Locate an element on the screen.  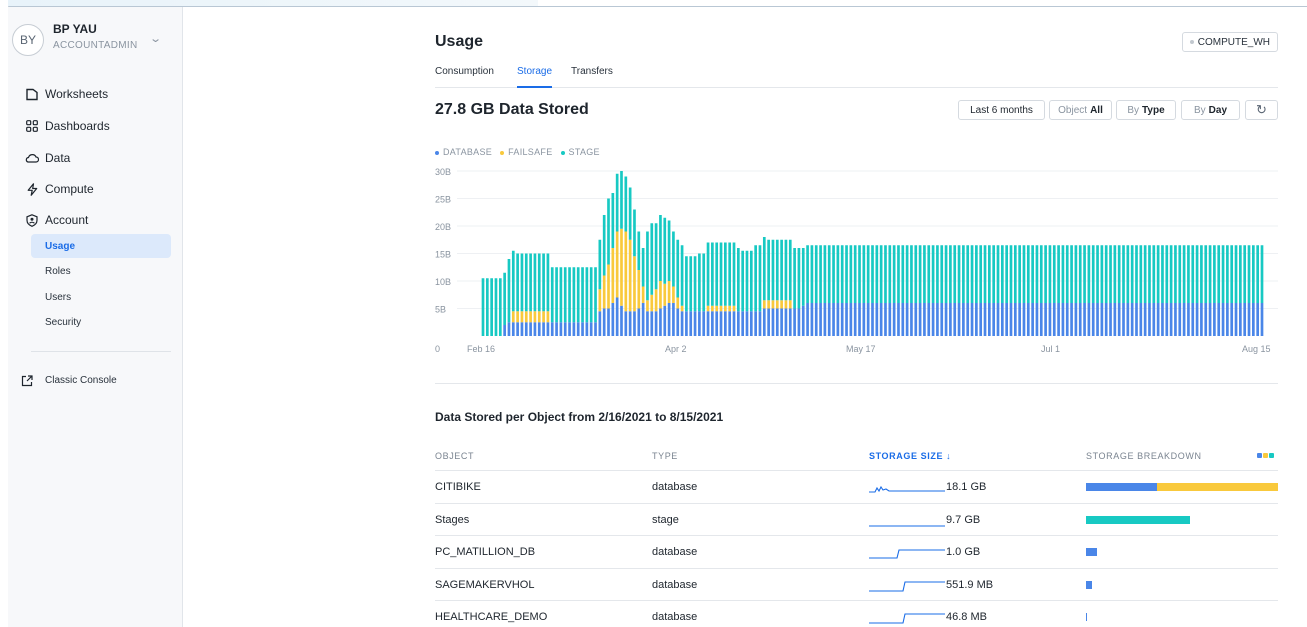
nav-label: Account is located at coordinates (67, 220).